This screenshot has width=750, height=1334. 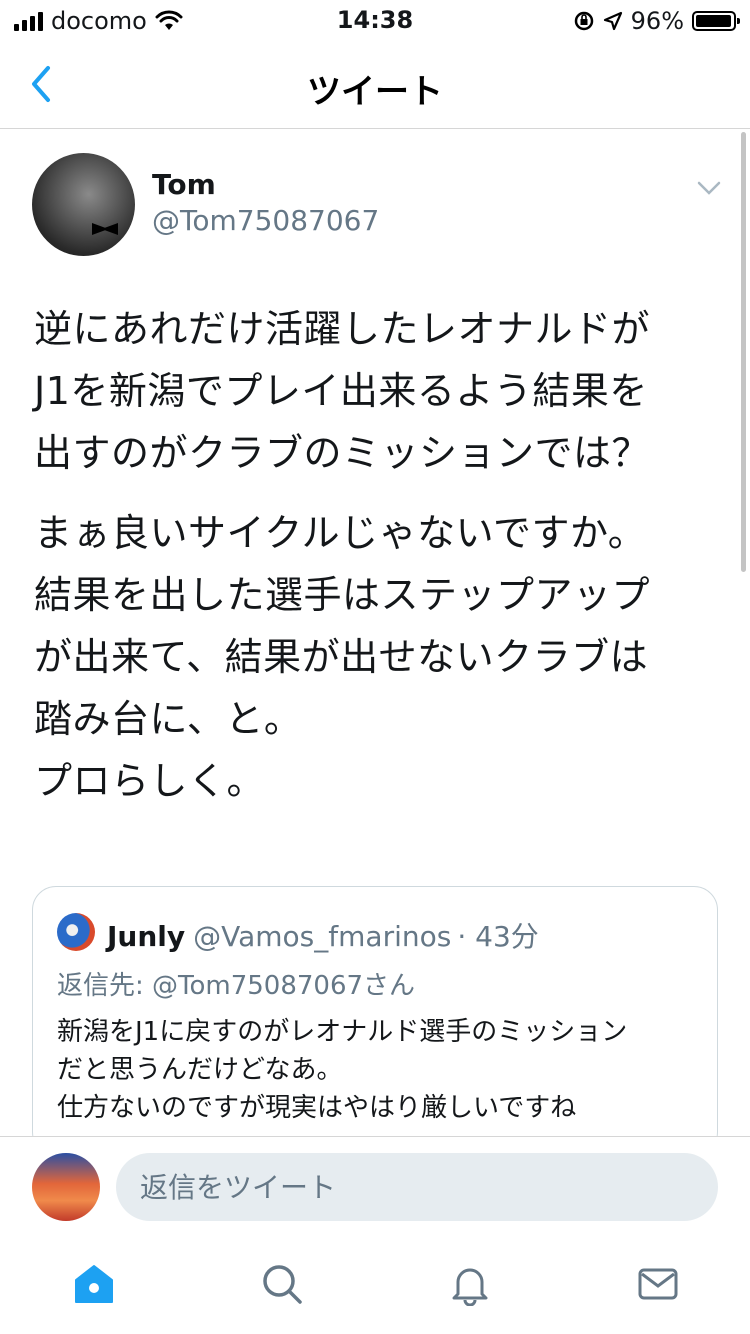 What do you see at coordinates (743, 352) in the screenshot?
I see `scrollbar` at bounding box center [743, 352].